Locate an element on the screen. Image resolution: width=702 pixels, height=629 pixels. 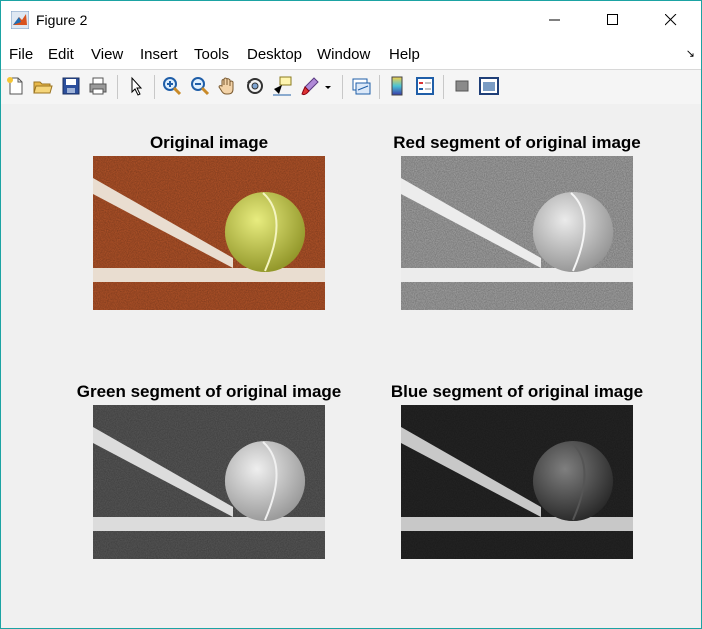
open-file-icon is located at coordinates (43, 86).